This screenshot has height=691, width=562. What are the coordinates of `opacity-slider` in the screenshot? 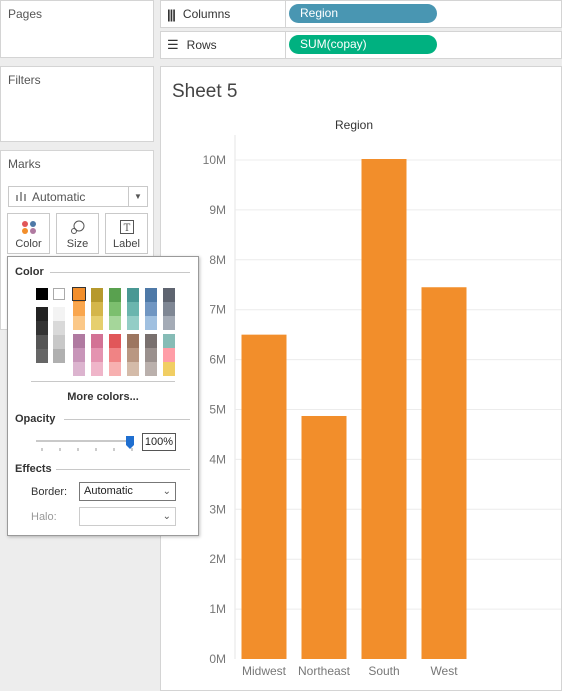 It's located at (84, 444).